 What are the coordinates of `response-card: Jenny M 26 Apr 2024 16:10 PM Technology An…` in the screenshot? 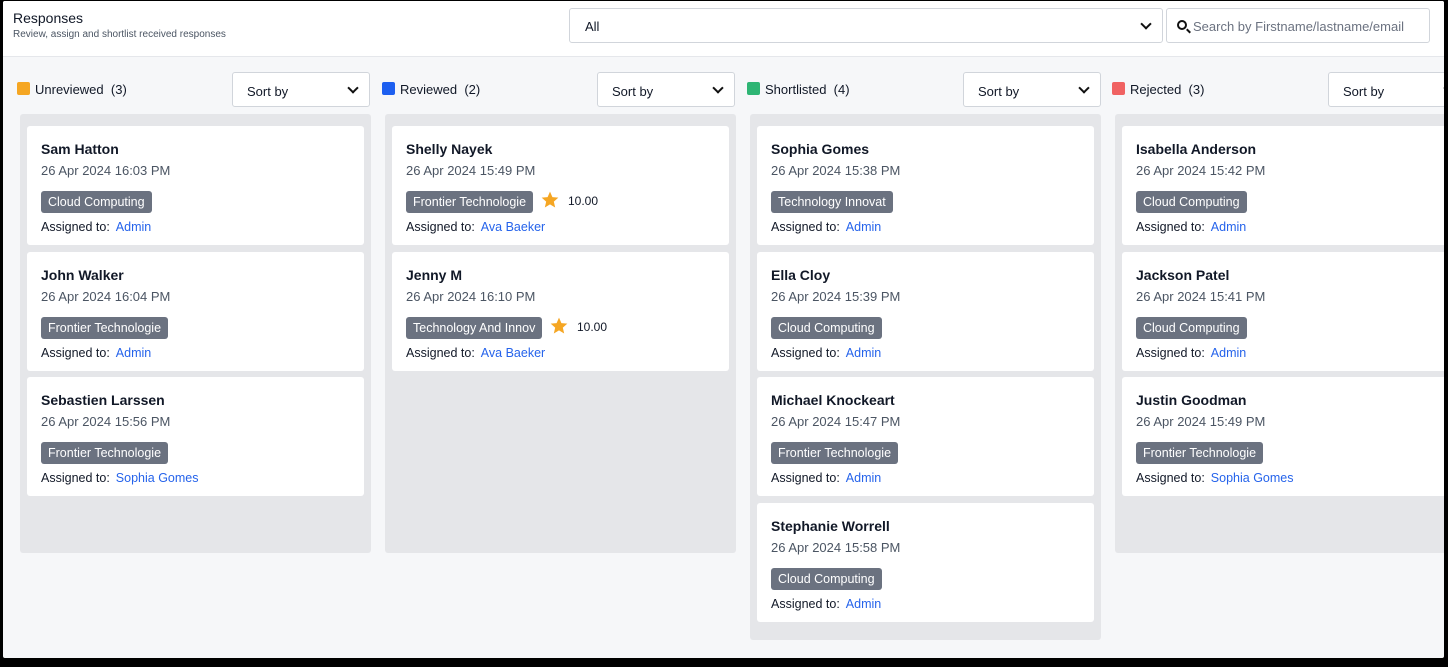 It's located at (560, 311).